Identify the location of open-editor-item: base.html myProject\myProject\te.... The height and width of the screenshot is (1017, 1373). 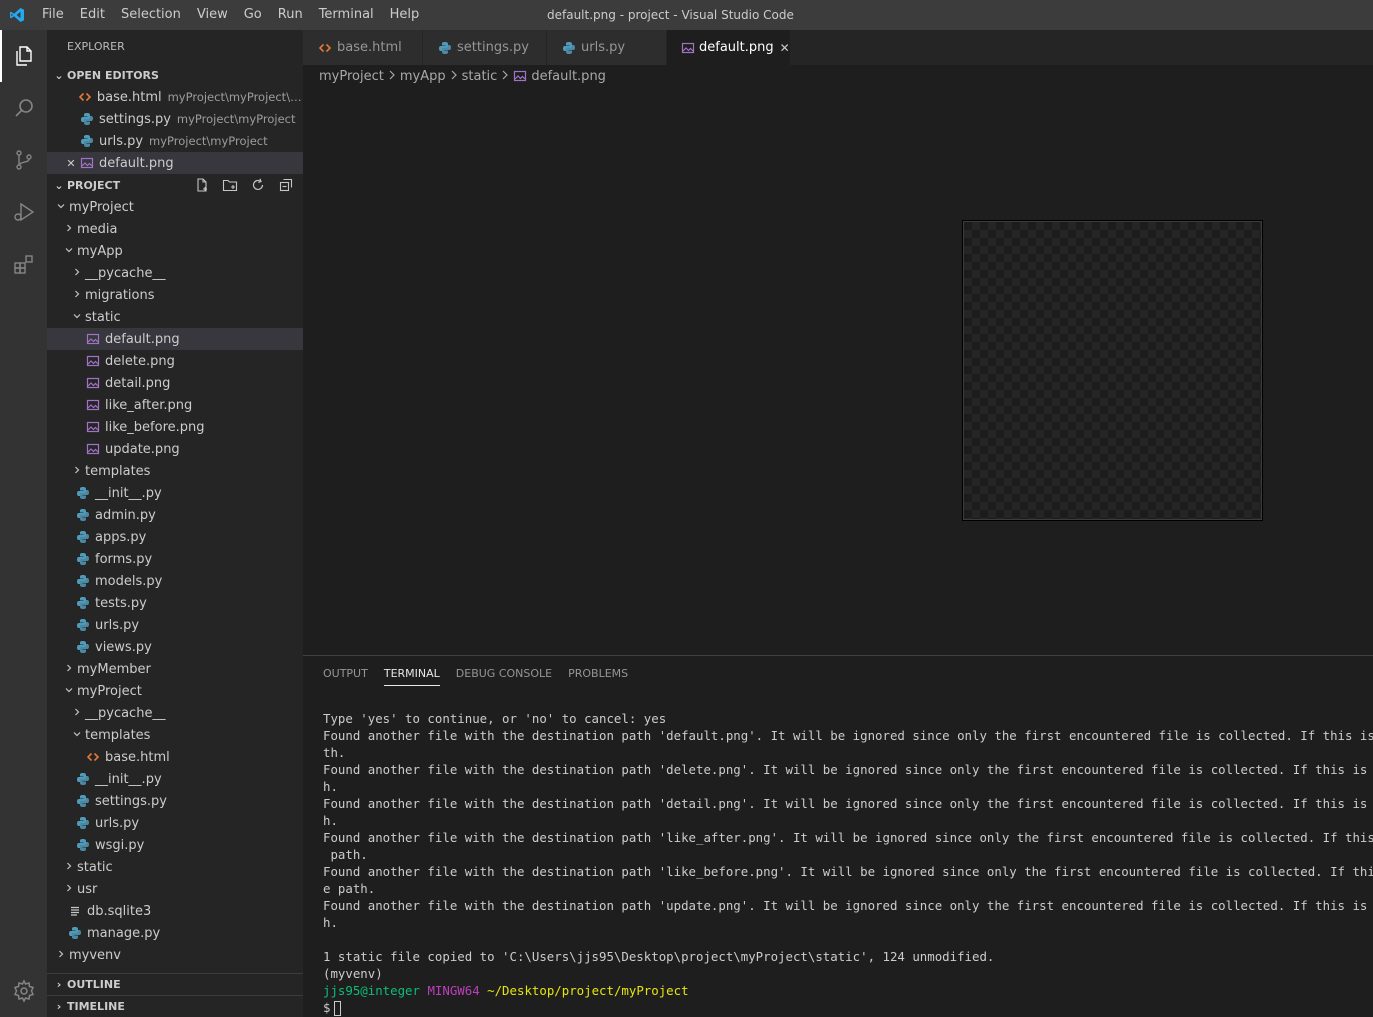
(175, 97).